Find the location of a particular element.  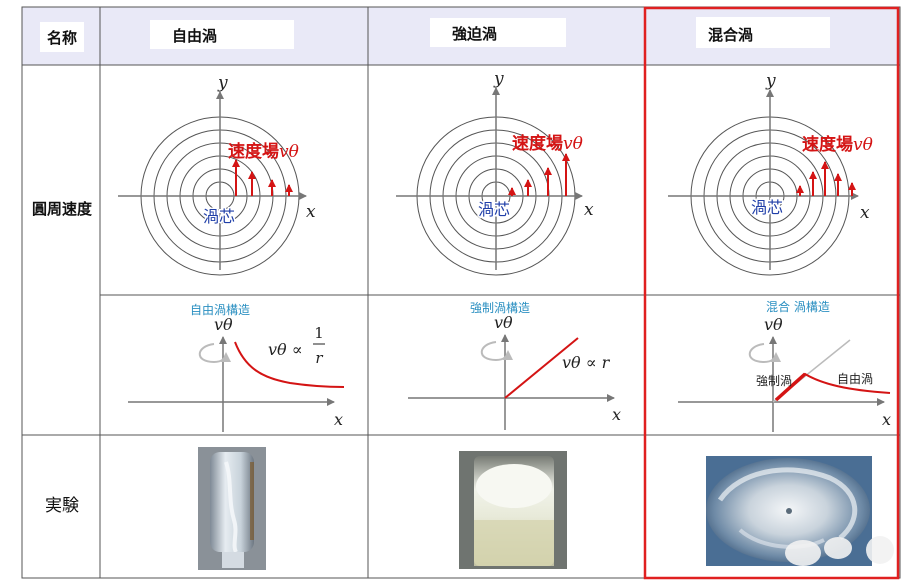

formula-numerator: 1 is located at coordinates (319, 333).